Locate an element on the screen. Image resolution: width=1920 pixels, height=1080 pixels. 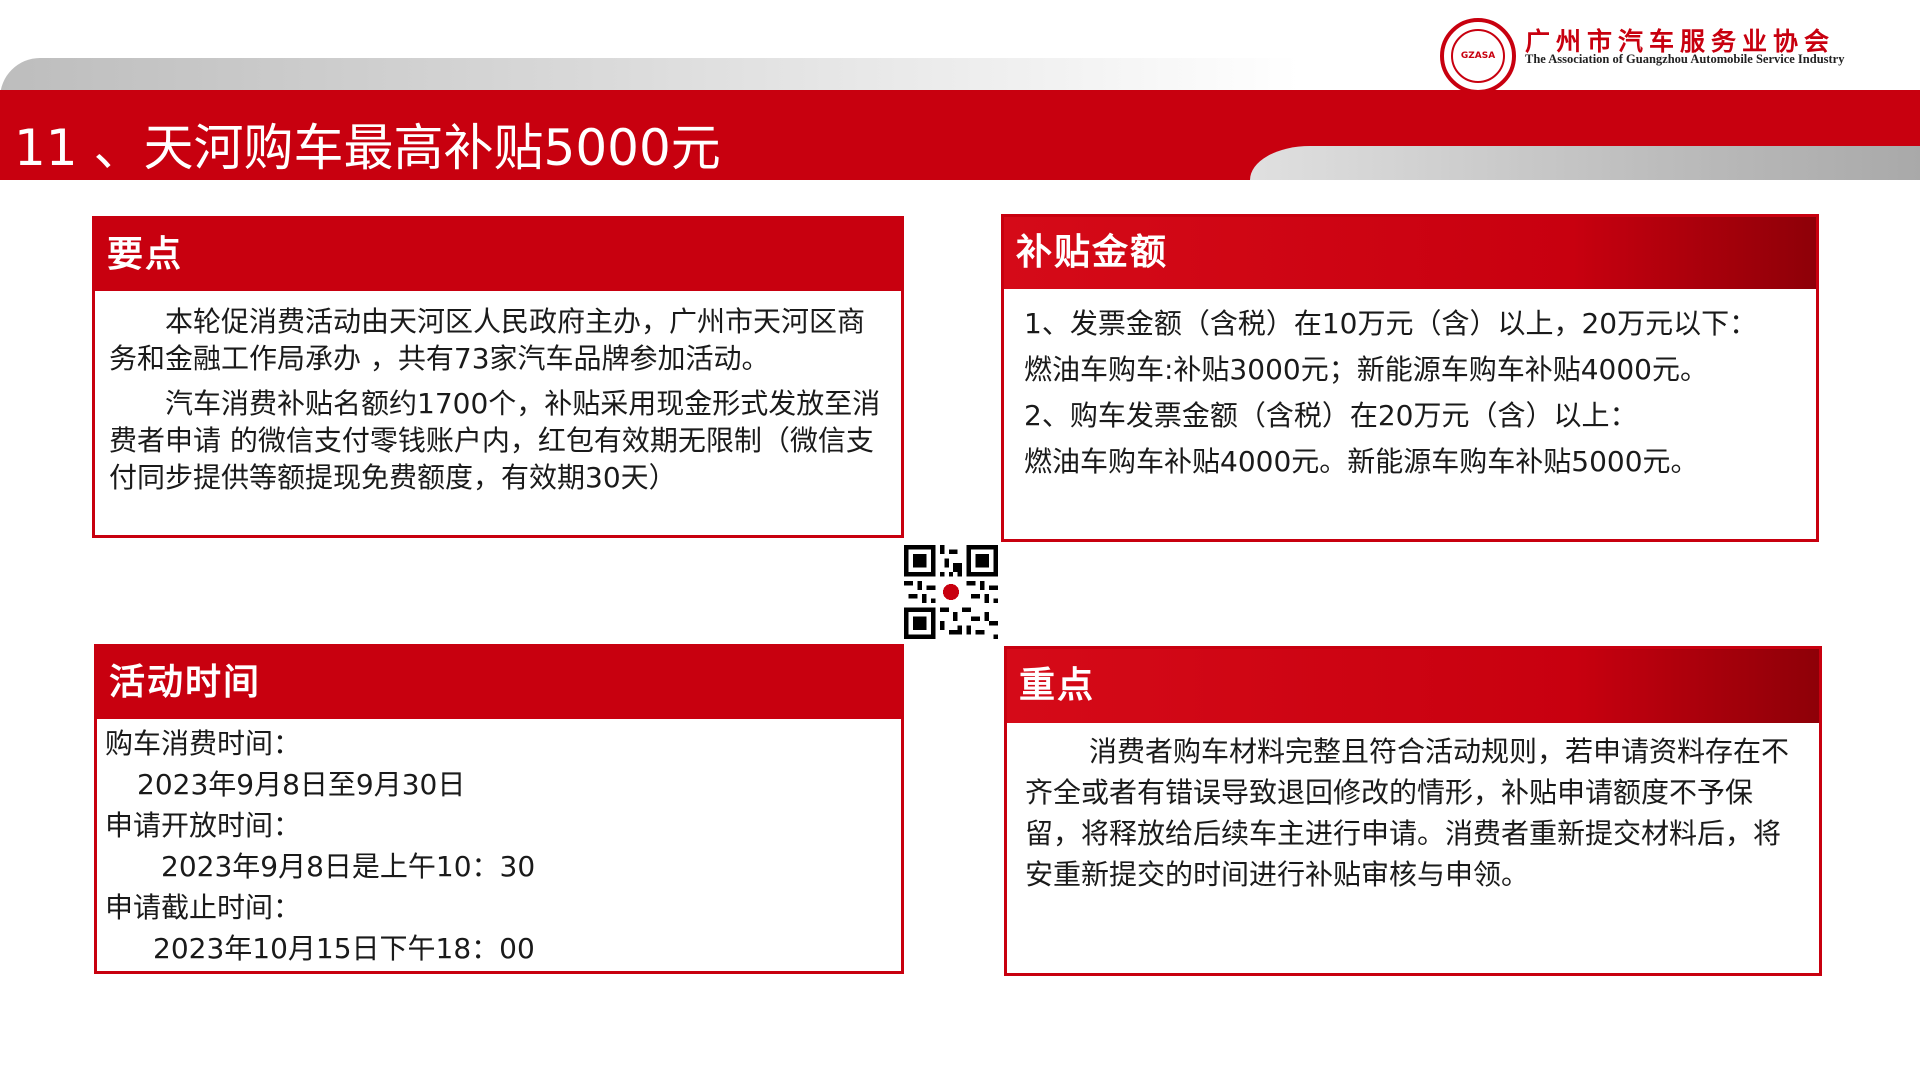
header-grey-swoosh-right is located at coordinates (1585, 163).